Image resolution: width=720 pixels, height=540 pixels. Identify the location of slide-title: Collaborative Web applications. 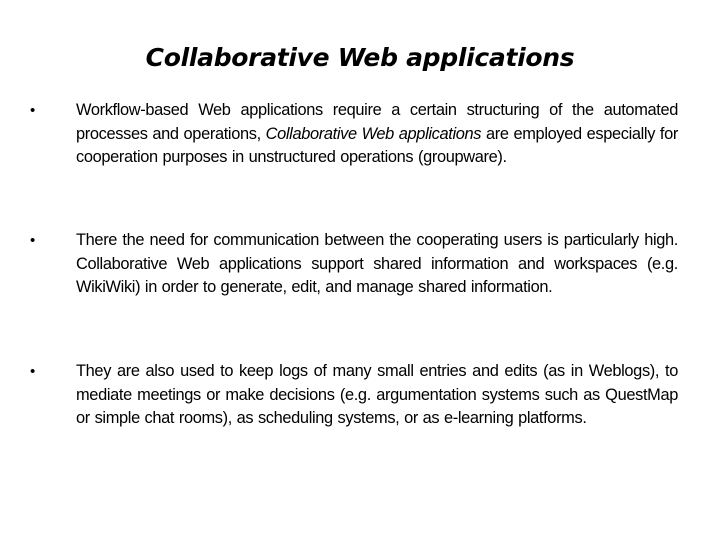
(360, 57).